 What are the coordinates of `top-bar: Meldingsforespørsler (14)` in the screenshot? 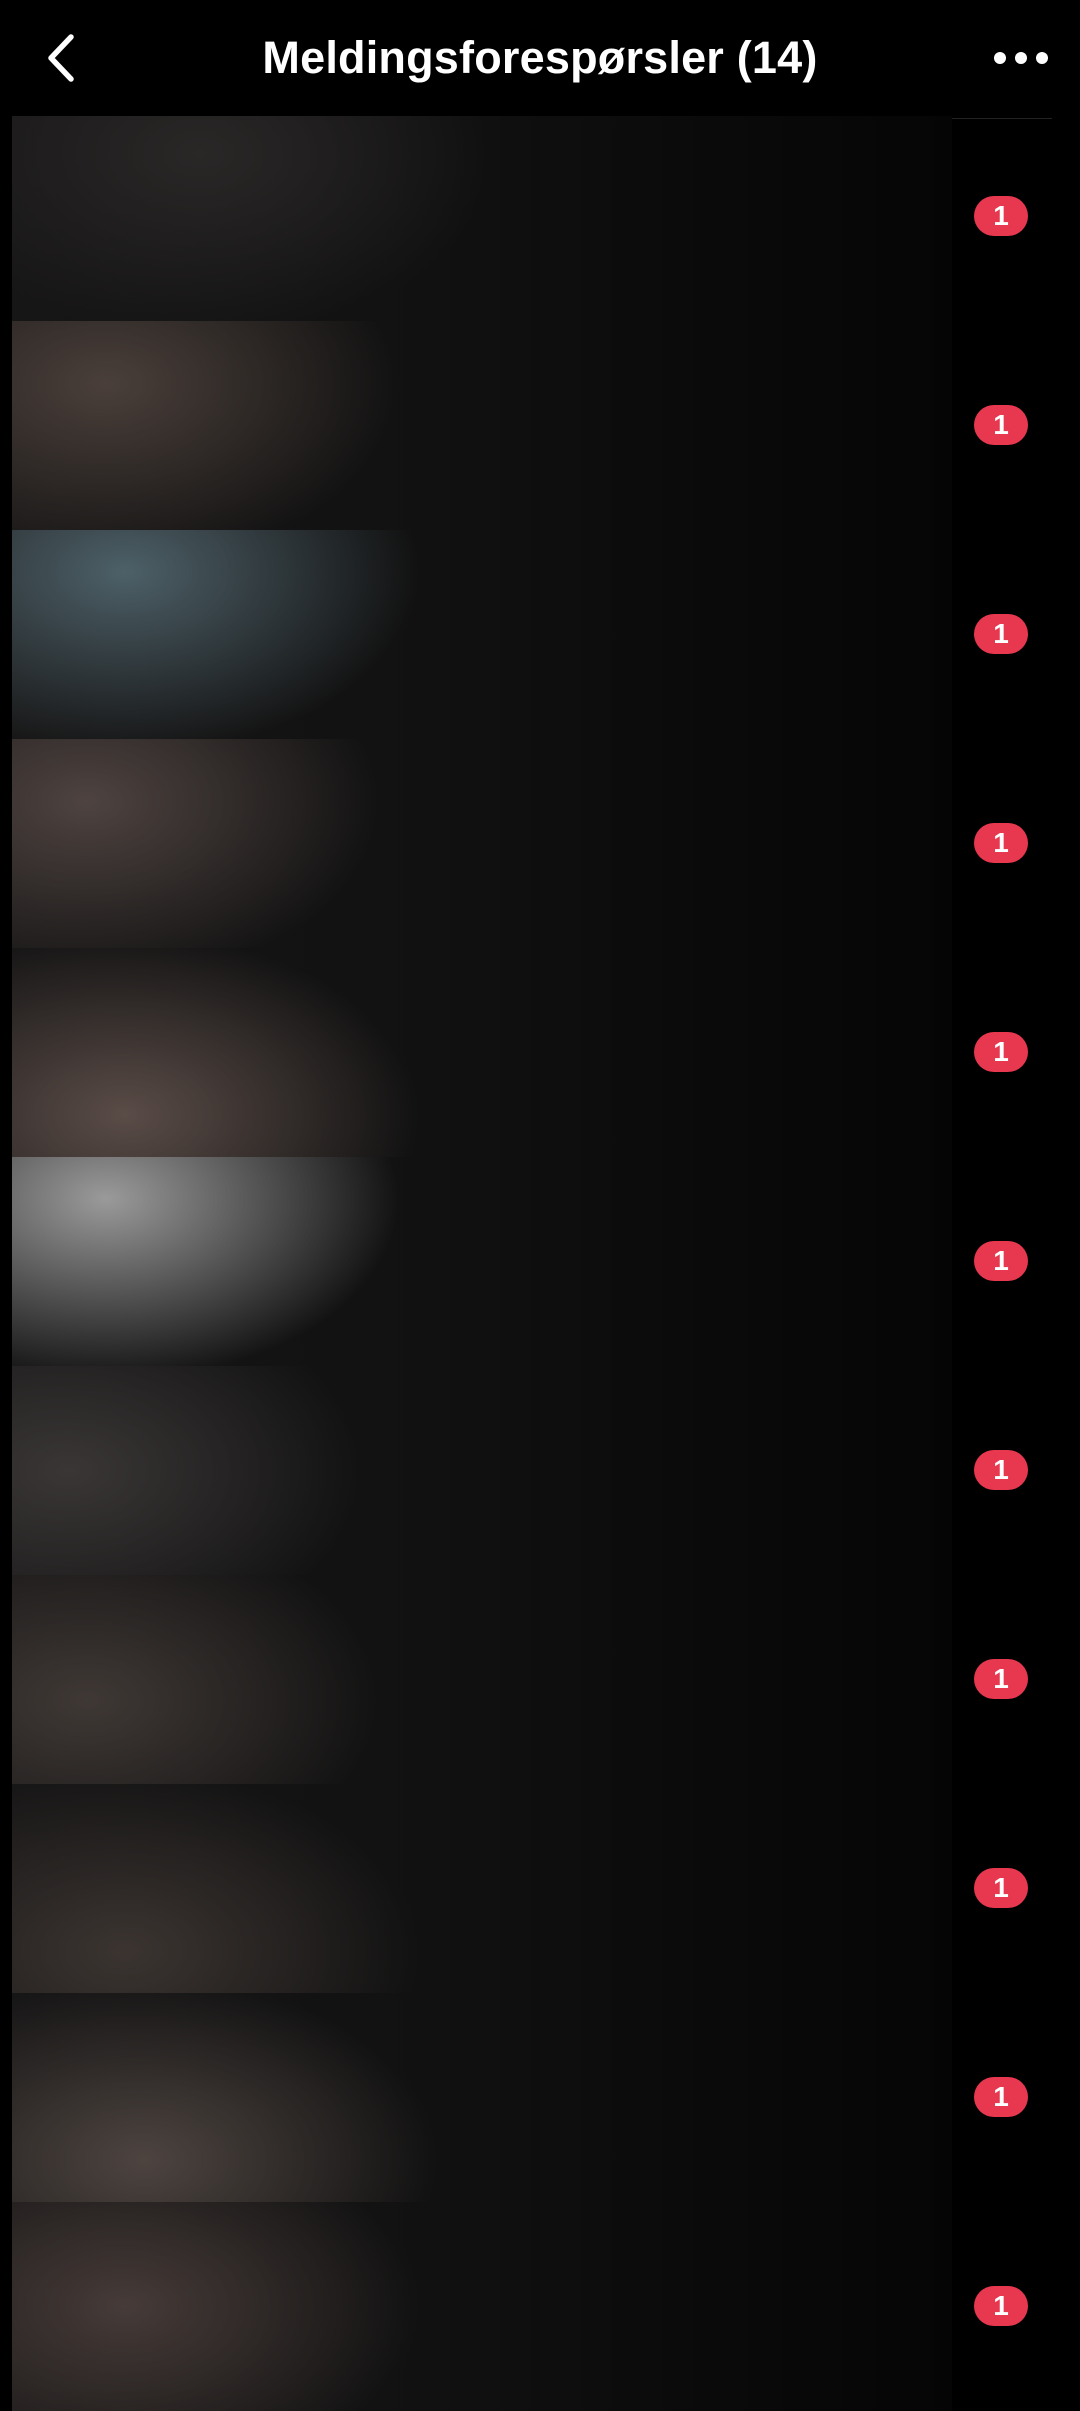 It's located at (540, 58).